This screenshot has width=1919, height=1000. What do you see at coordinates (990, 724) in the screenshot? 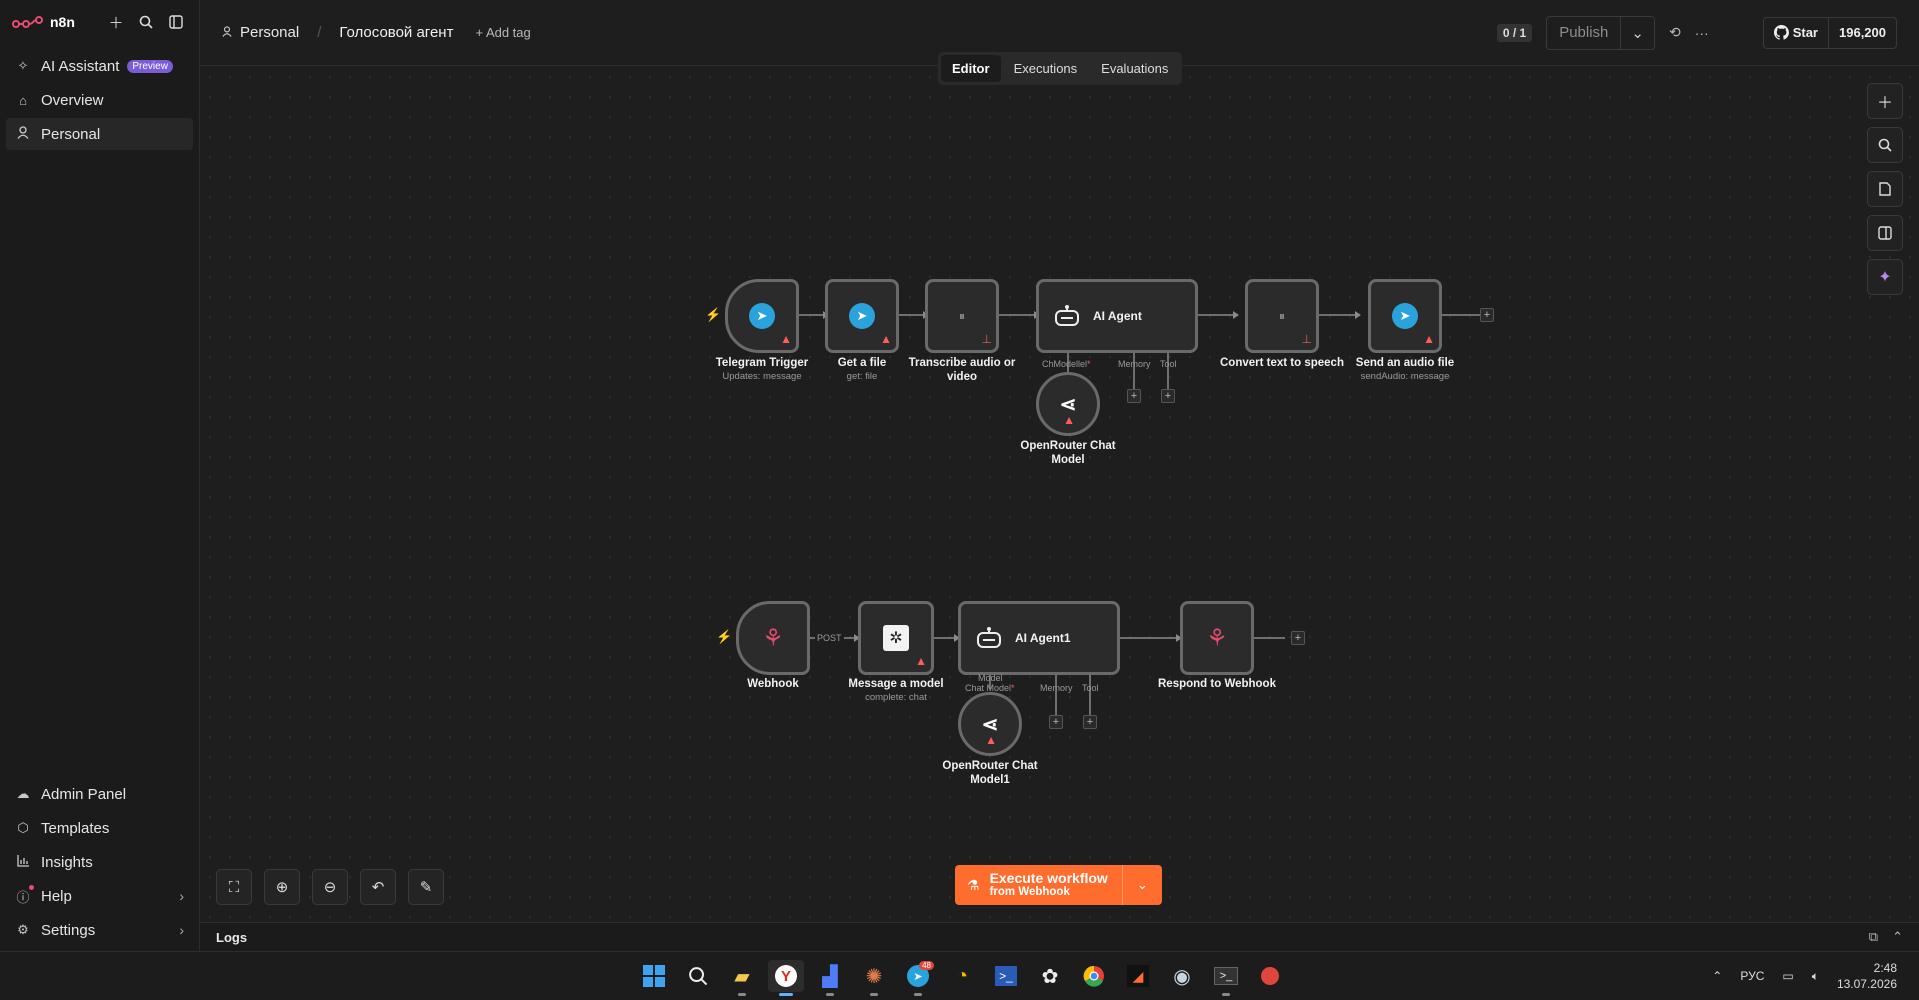
I see `node-openrouter-chat-model1: ⋖ ▲` at bounding box center [990, 724].